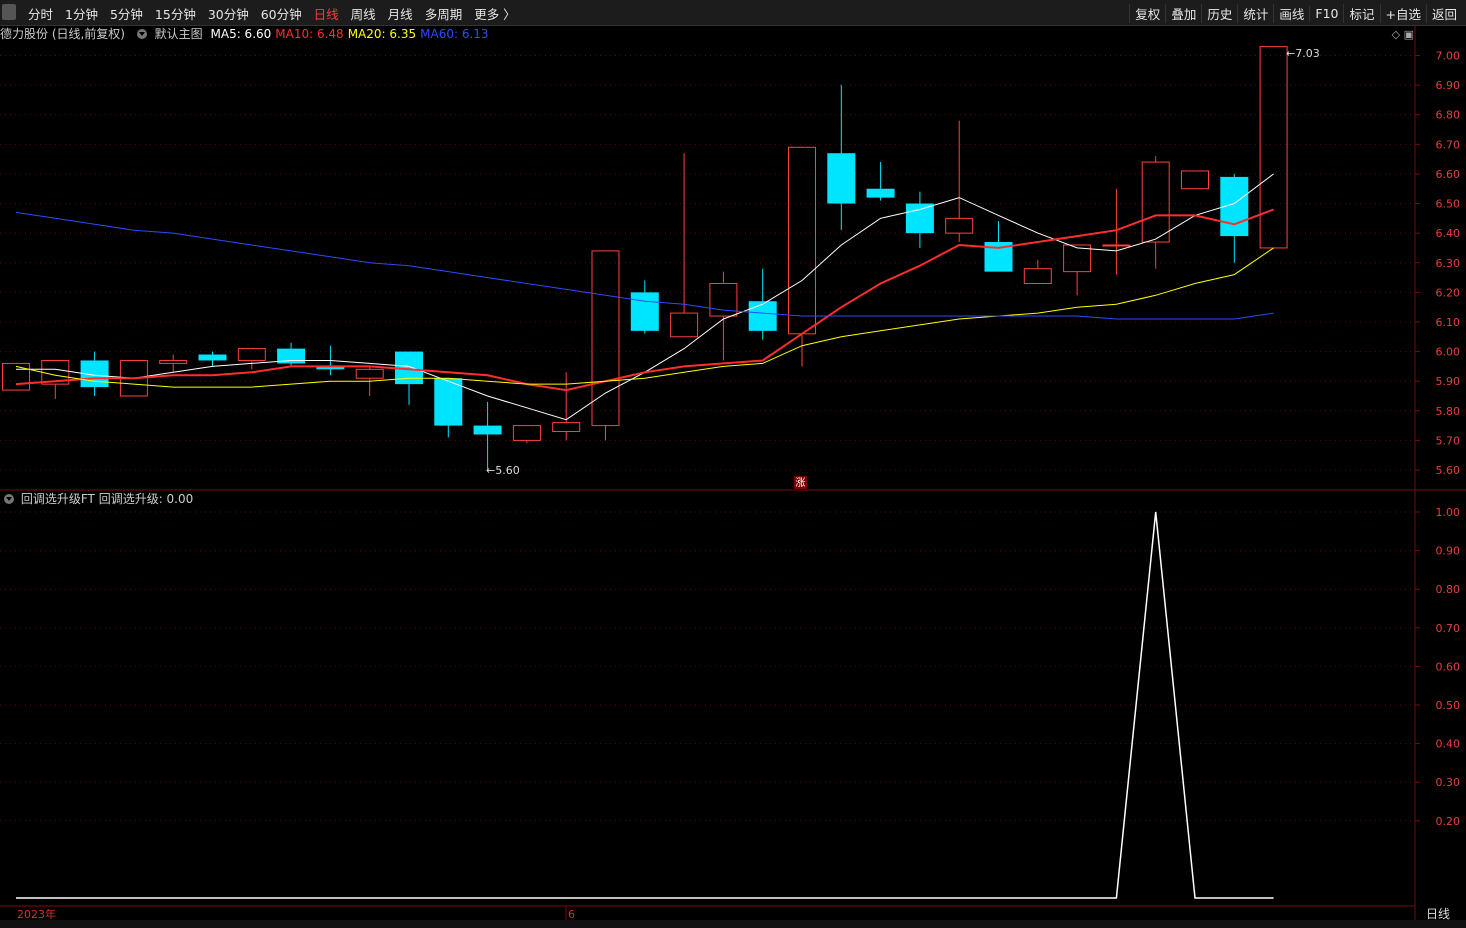 Image resolution: width=1466 pixels, height=928 pixels. What do you see at coordinates (801, 483) in the screenshot?
I see `zhang-icon-label: 涨` at bounding box center [801, 483].